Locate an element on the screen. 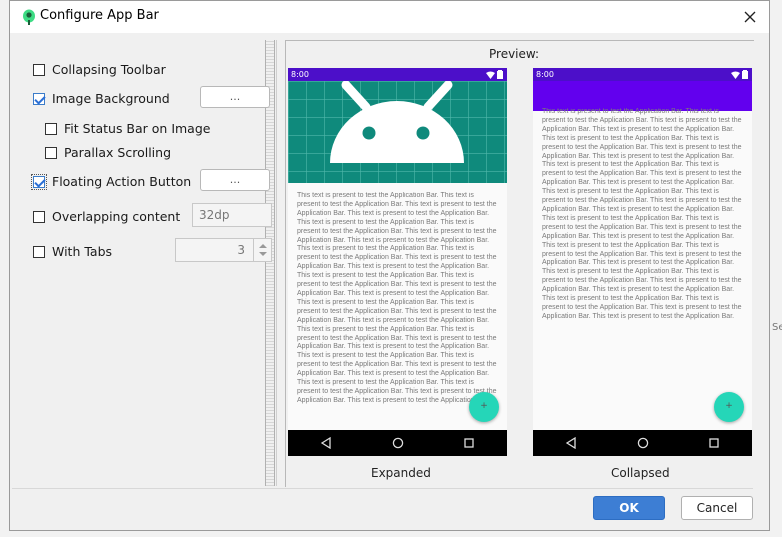 This screenshot has height=537, width=782. collapsed-caption: Collapsed is located at coordinates (640, 473).